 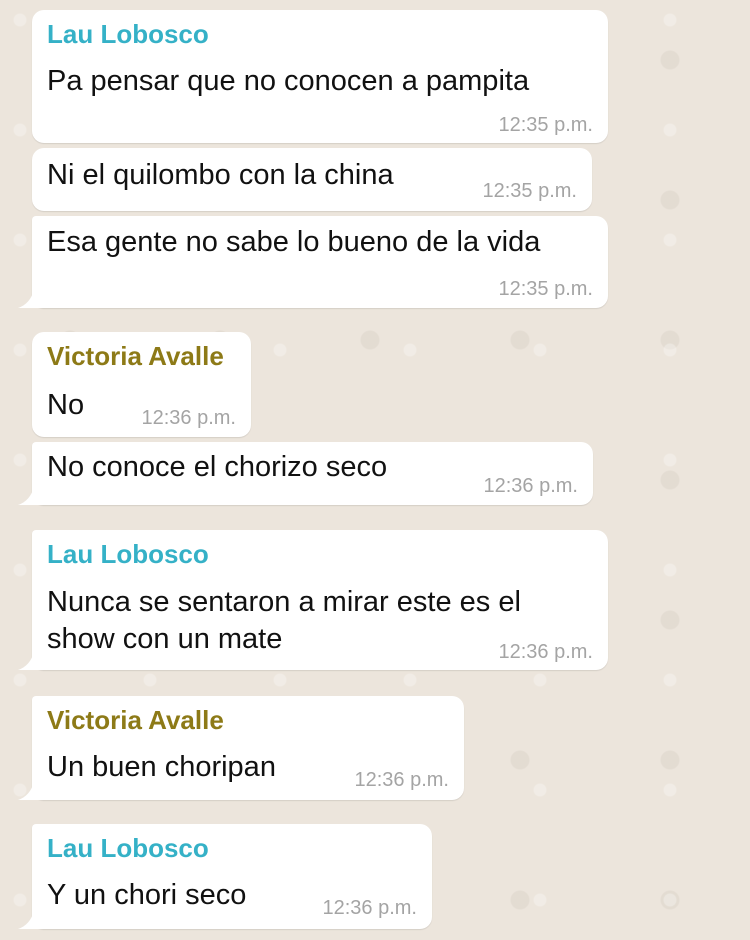 What do you see at coordinates (161, 767) in the screenshot?
I see `message-text: Un buen choripan` at bounding box center [161, 767].